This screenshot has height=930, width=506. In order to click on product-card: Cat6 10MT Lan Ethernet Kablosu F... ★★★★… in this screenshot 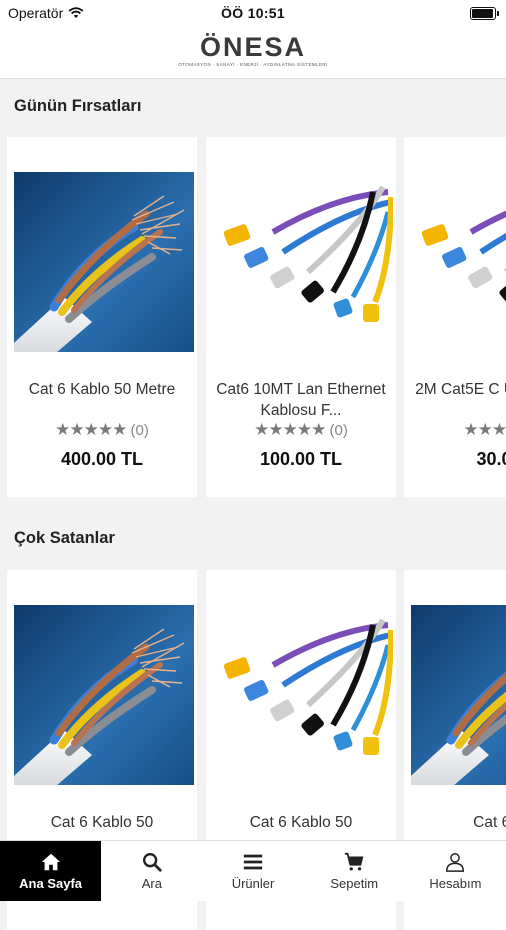, I will do `click(301, 317)`.